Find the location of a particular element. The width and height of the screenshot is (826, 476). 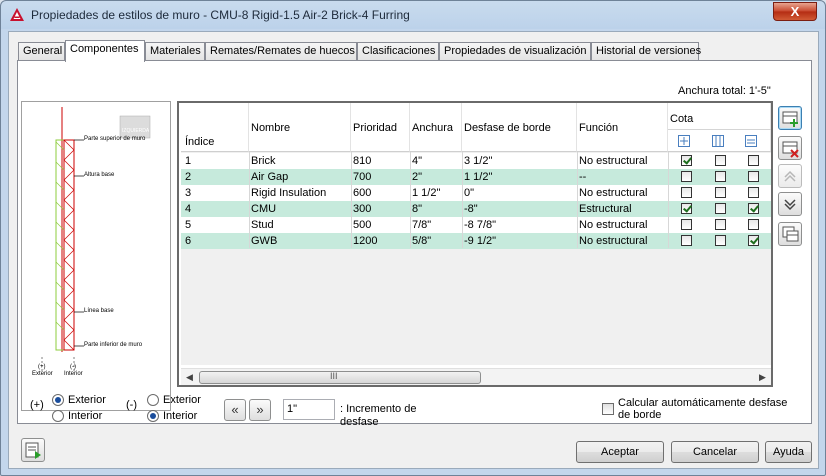

plus-exterior-label: Exterior is located at coordinates (87, 400).